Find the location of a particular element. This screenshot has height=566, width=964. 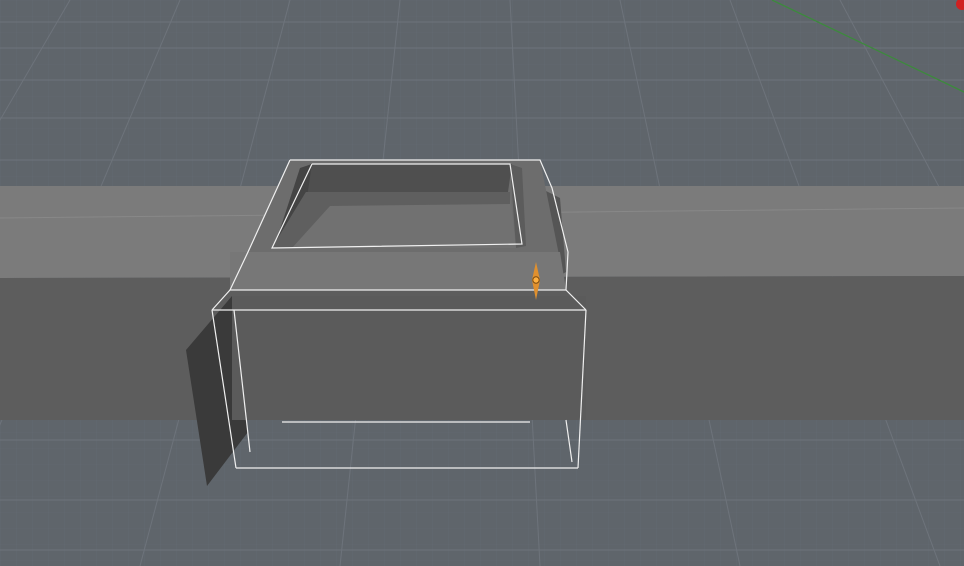

pocket-back-wall is located at coordinates (409, 178).